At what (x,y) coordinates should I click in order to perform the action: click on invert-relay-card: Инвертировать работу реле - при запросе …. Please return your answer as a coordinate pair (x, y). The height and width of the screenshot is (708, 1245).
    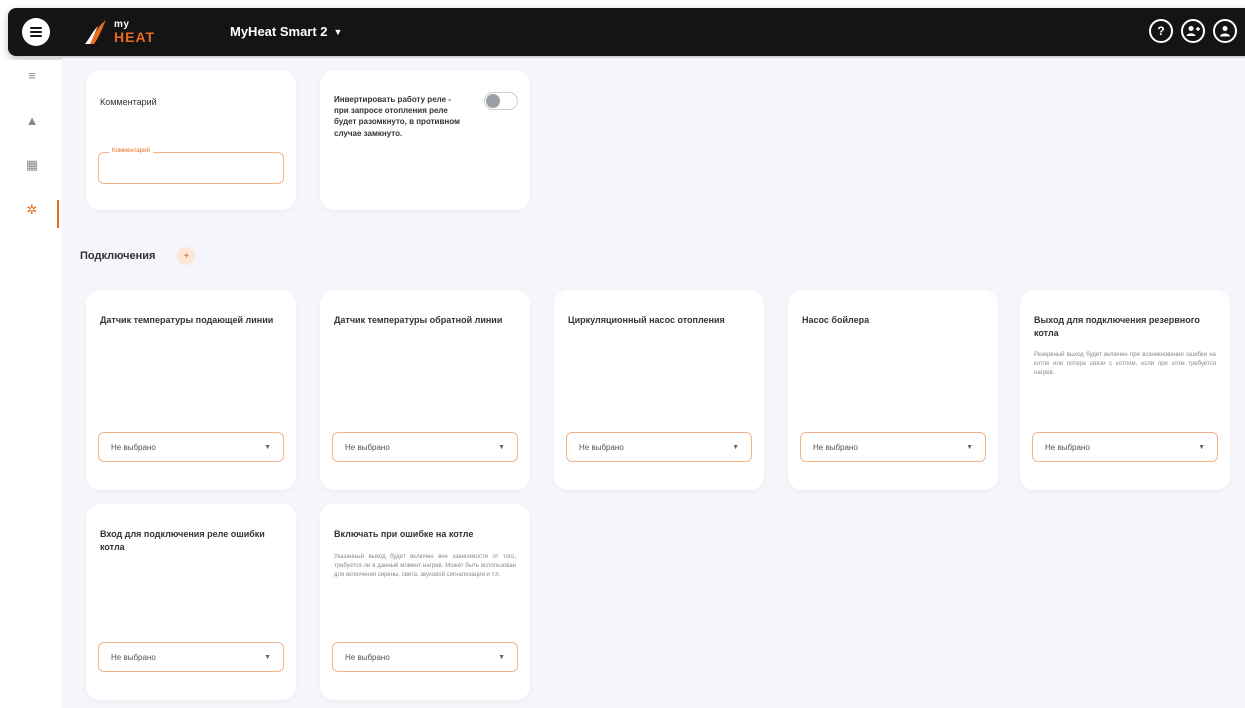
    Looking at the image, I should click on (425, 140).